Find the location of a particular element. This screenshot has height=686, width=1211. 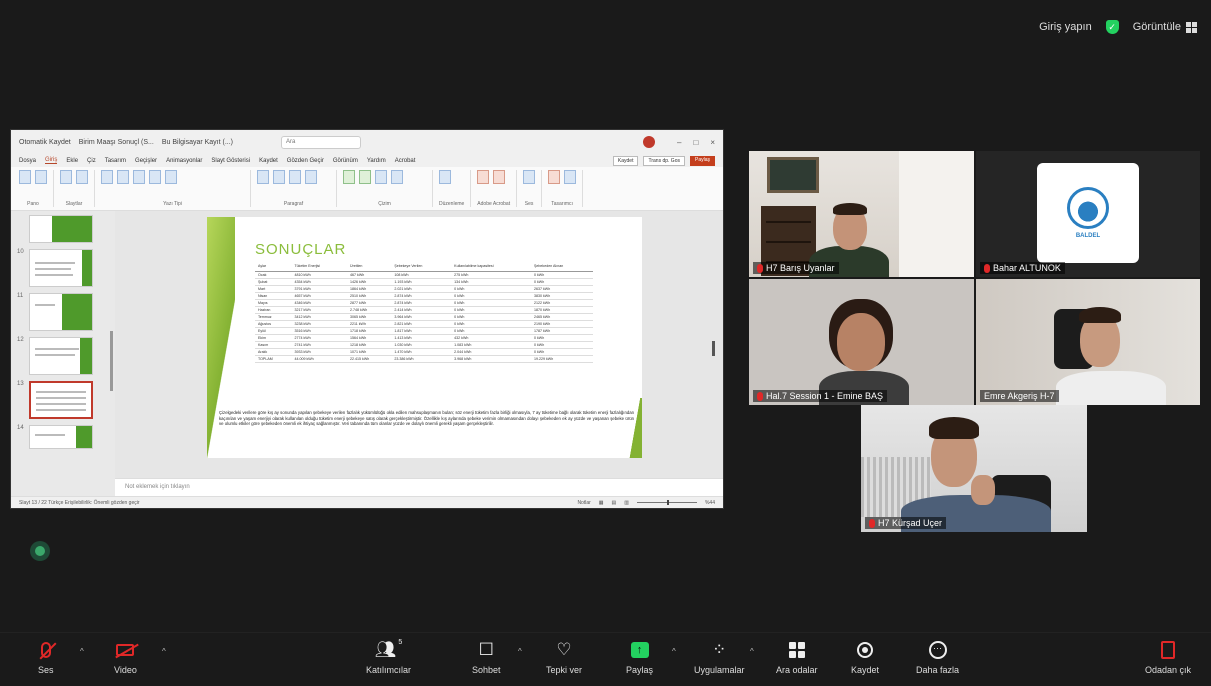

view-label: Görüntüle is located at coordinates (1156, 27).